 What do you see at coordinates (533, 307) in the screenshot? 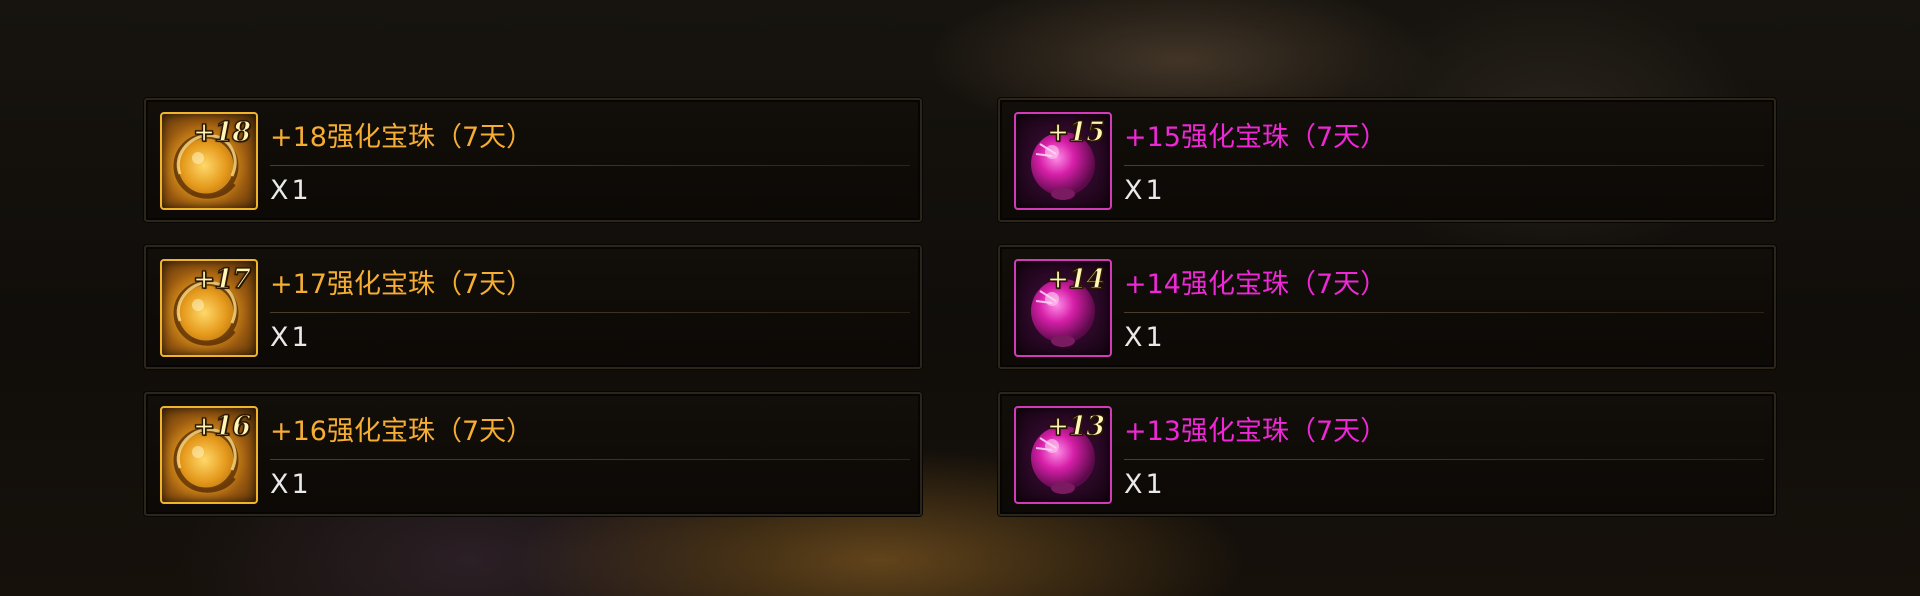
I see `reward-item-2: +17 +17强化宝珠（7天） X1` at bounding box center [533, 307].